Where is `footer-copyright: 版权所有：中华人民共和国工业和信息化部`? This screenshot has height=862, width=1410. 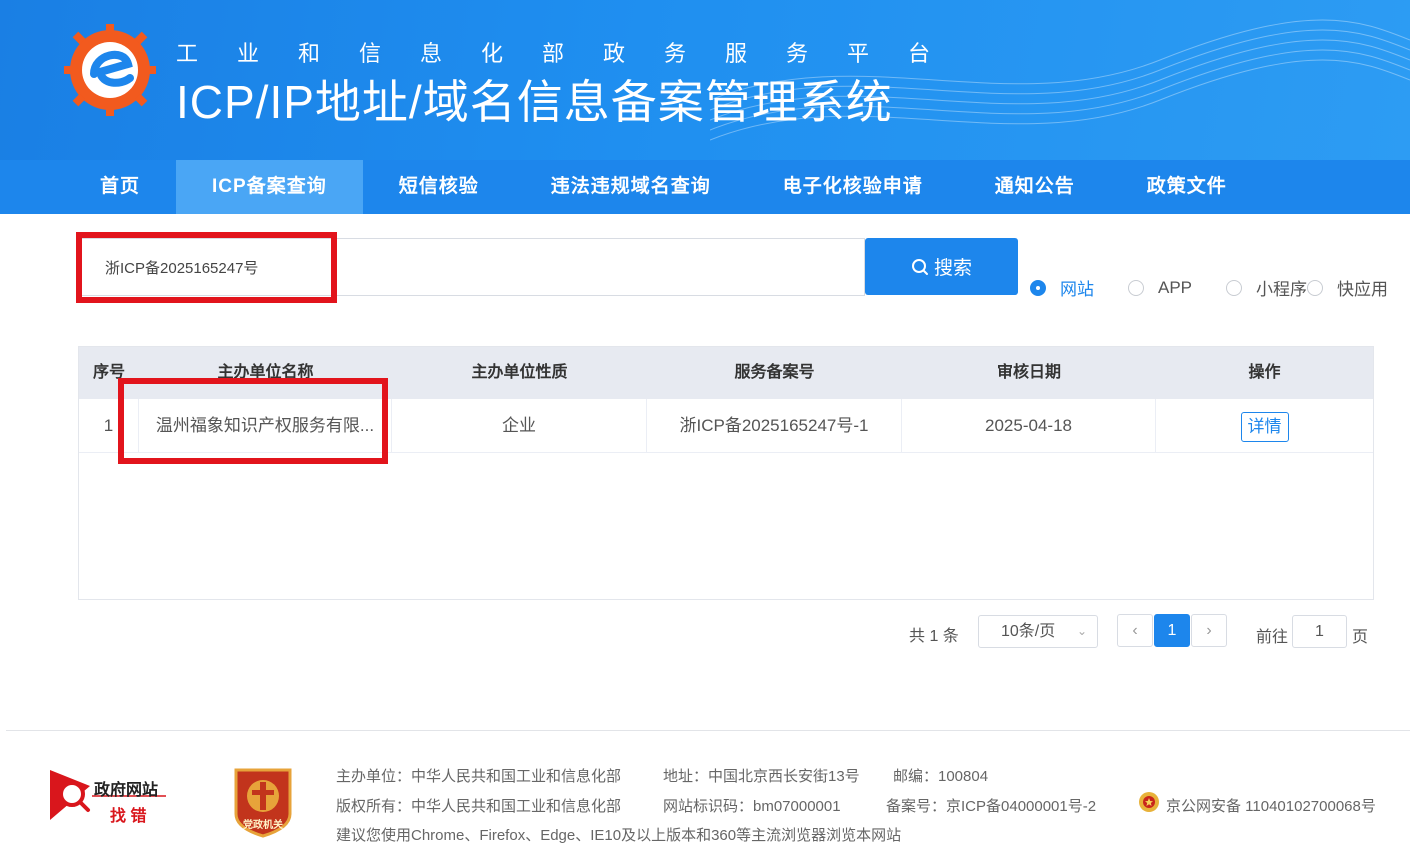 footer-copyright: 版权所有：中华人民共和国工业和信息化部 is located at coordinates (479, 806).